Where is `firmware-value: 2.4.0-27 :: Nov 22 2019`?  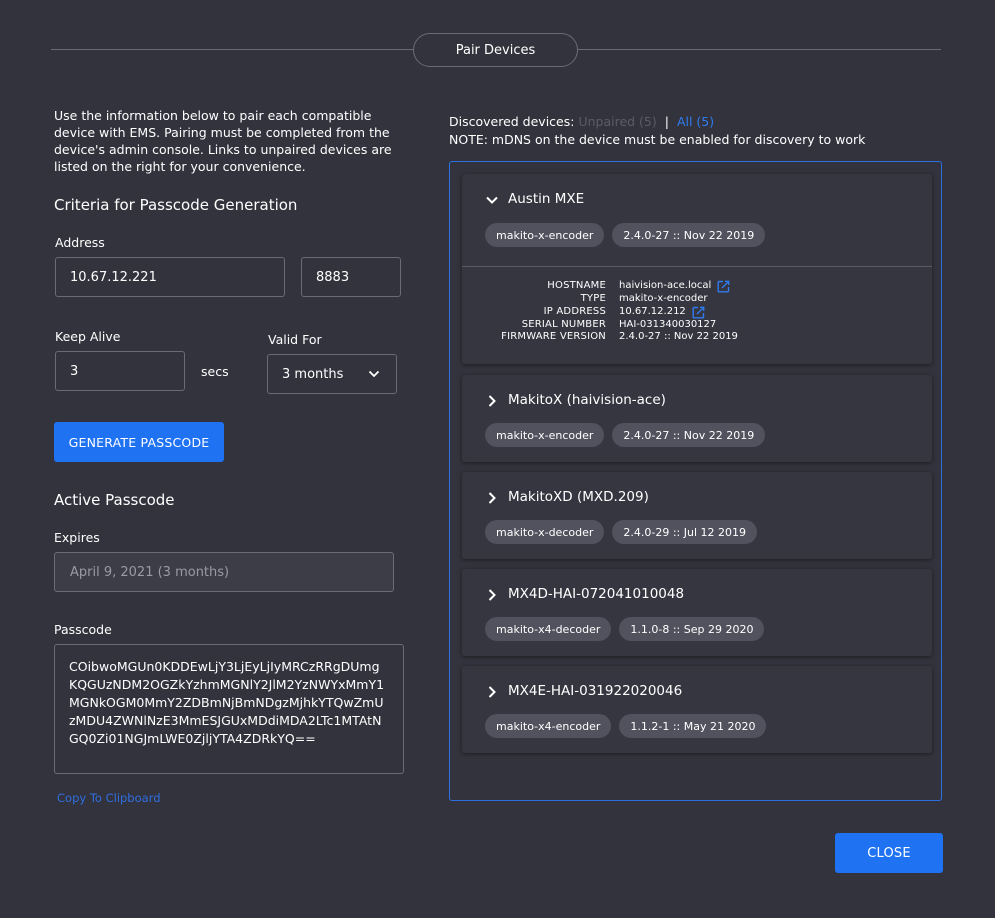 firmware-value: 2.4.0-27 :: Nov 22 2019 is located at coordinates (678, 336).